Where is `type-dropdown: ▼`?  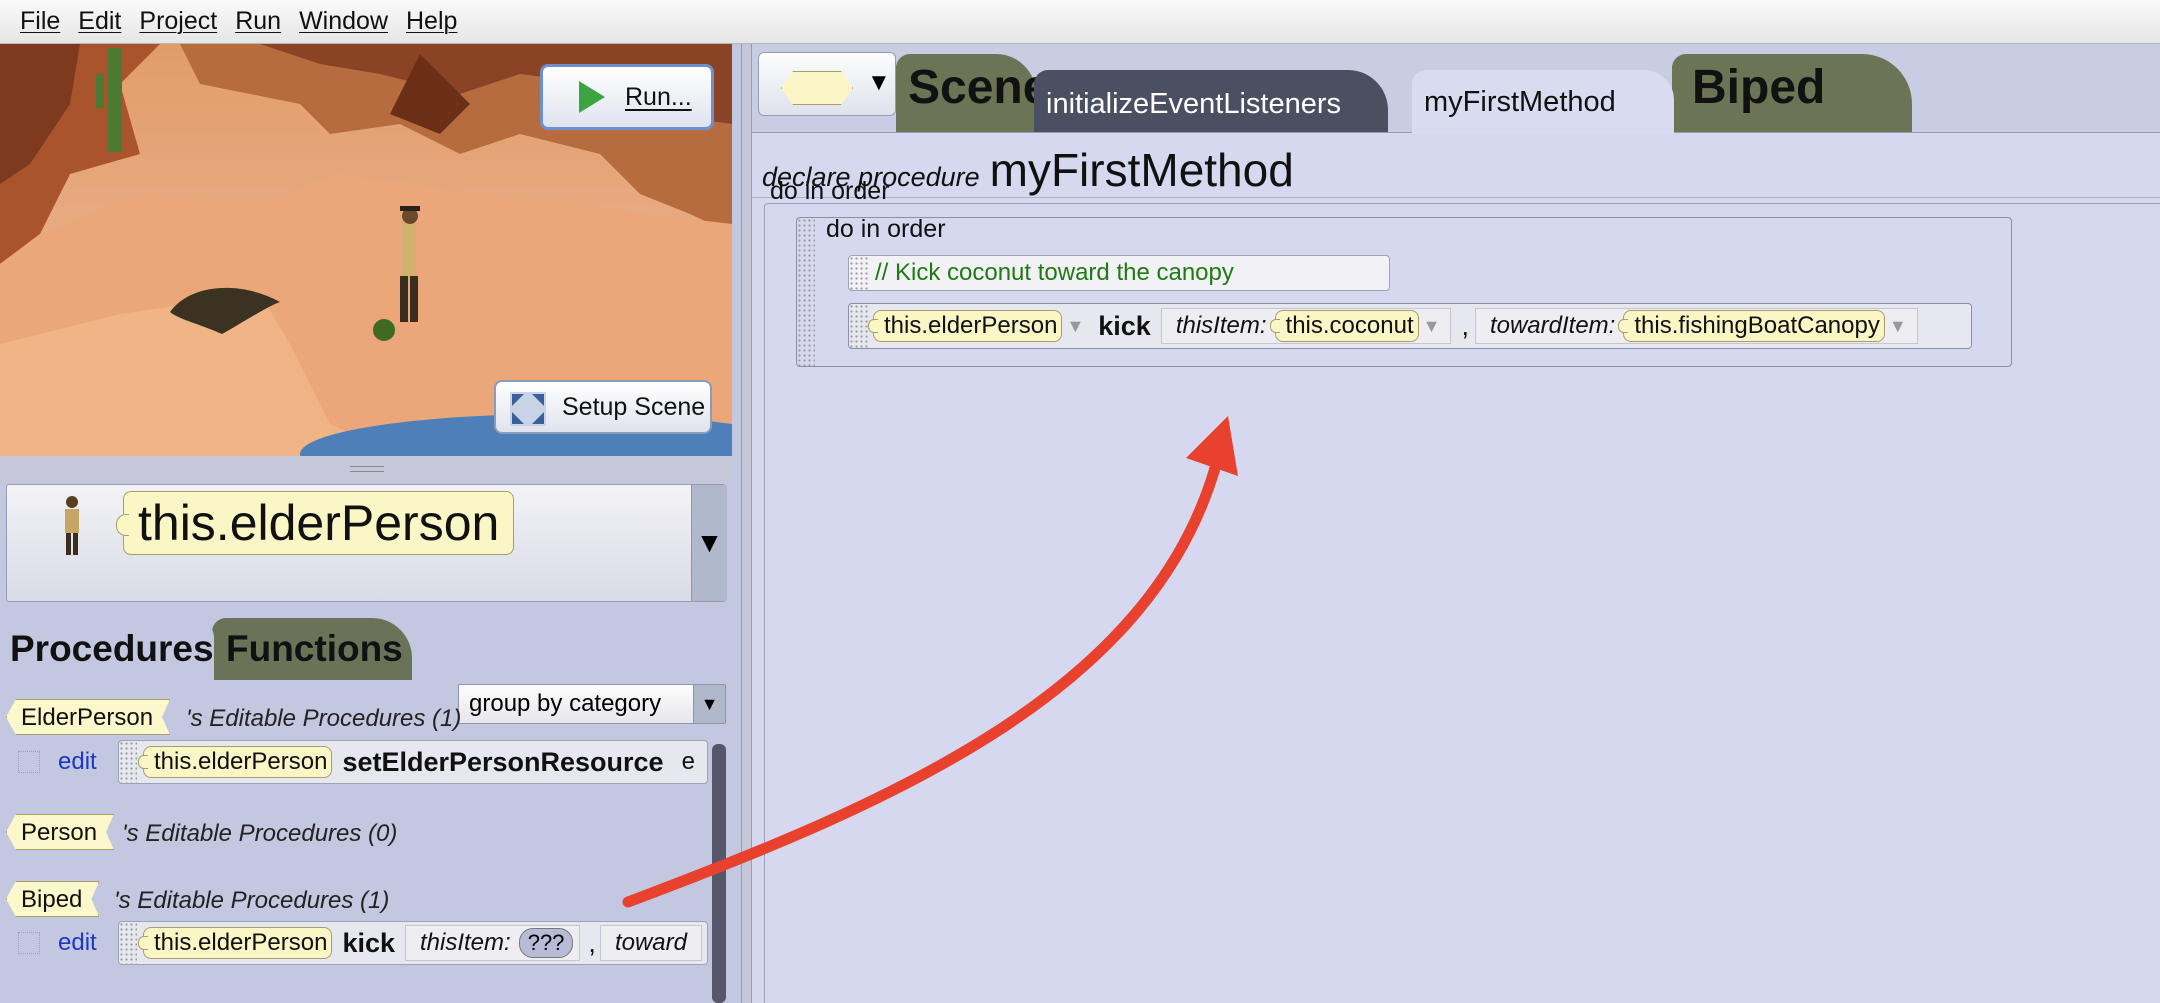 type-dropdown: ▼ is located at coordinates (827, 84).